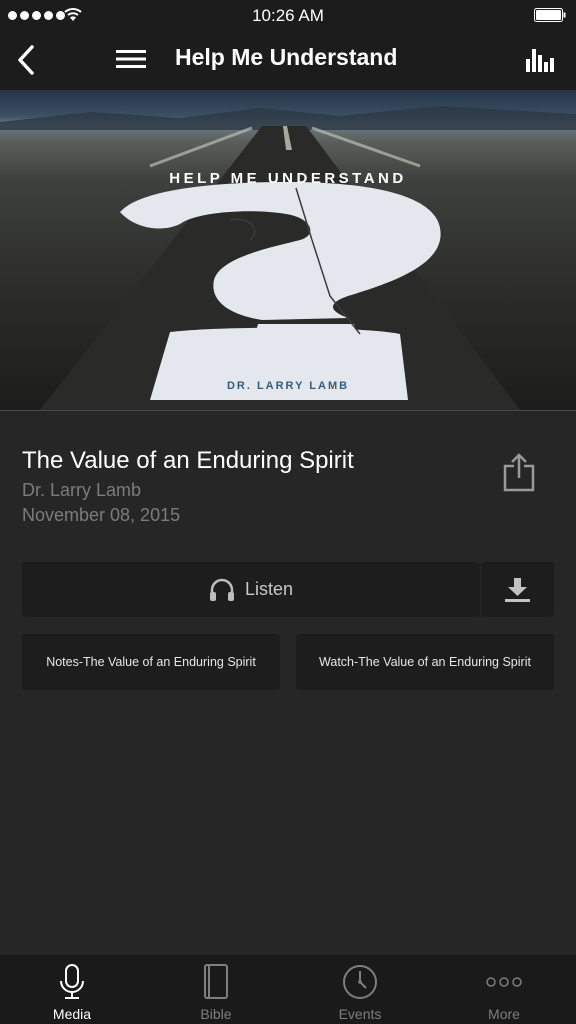  Describe the element at coordinates (550, 15) in the screenshot. I see `battery-icon` at that location.